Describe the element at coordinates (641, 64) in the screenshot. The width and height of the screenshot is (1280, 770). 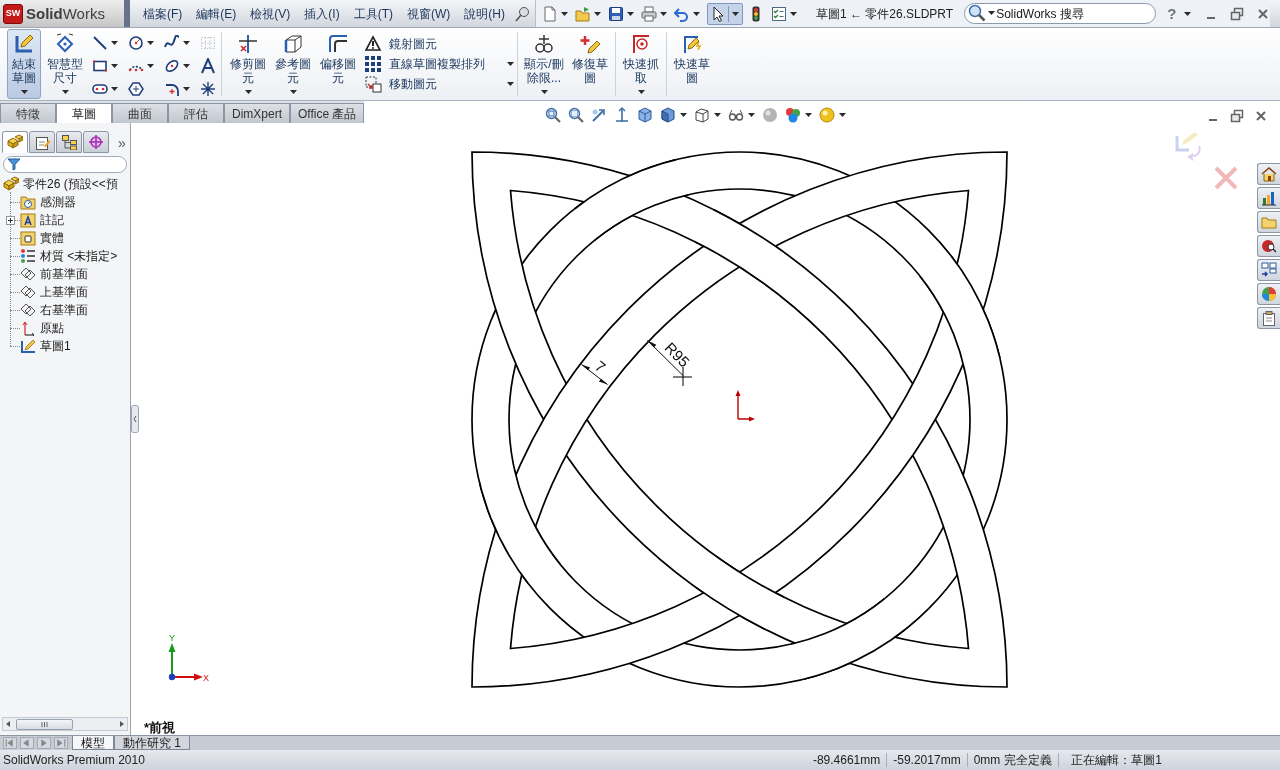
I see `ribbon-button: 快速抓取` at that location.